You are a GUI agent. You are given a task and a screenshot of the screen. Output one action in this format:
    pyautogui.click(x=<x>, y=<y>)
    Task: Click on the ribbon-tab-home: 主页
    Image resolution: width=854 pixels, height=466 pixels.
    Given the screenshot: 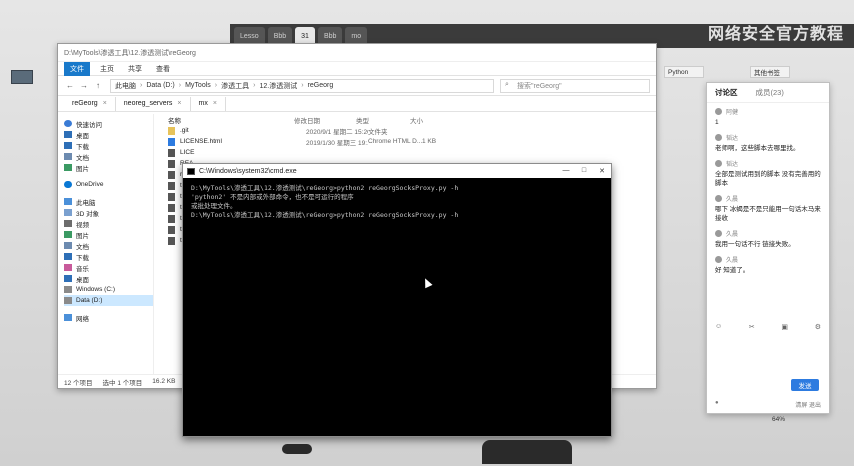 What is the action you would take?
    pyautogui.click(x=107, y=69)
    